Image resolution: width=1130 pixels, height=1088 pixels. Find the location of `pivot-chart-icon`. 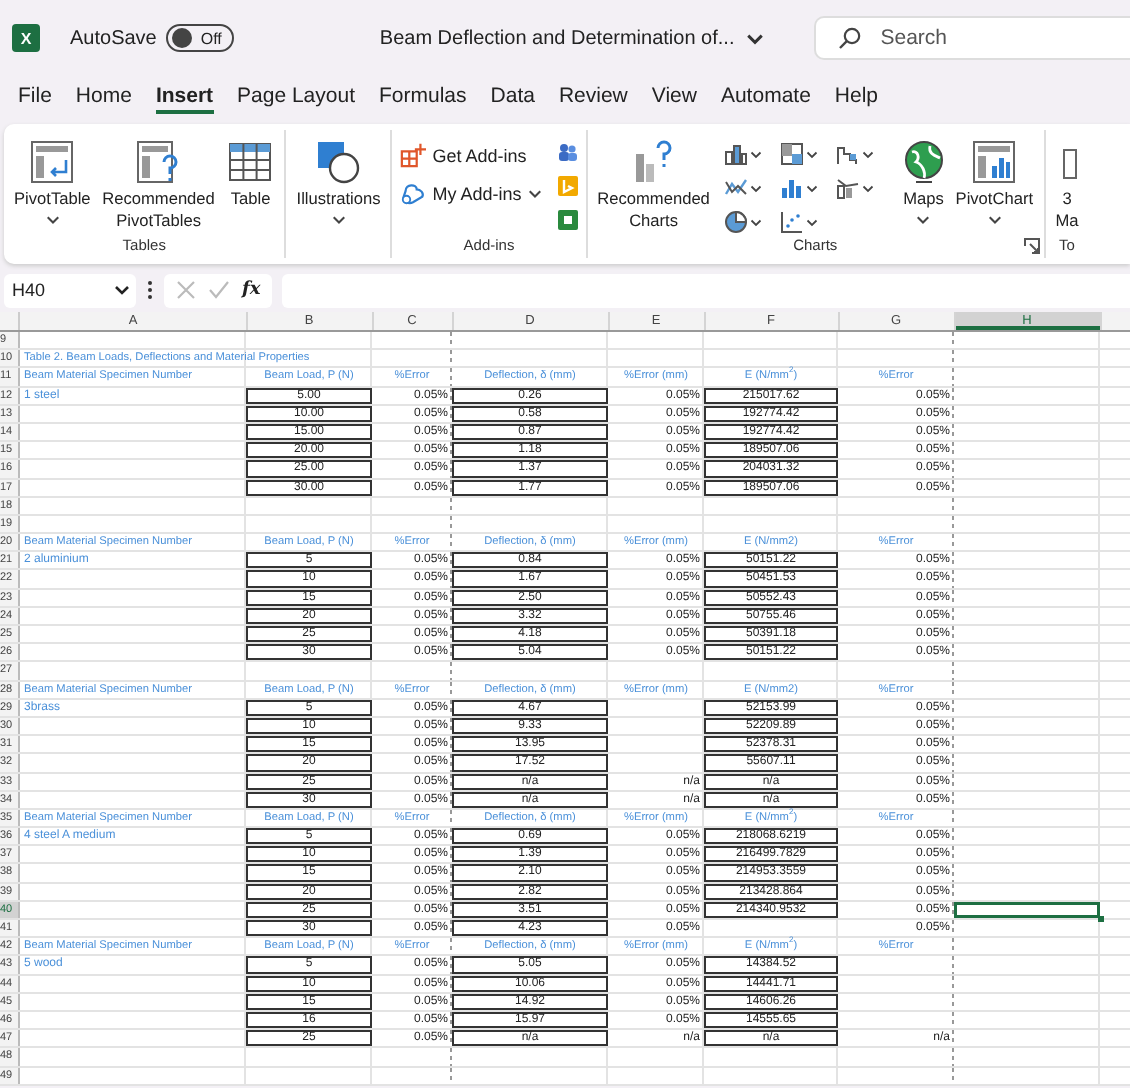

pivot-chart-icon is located at coordinates (994, 162).